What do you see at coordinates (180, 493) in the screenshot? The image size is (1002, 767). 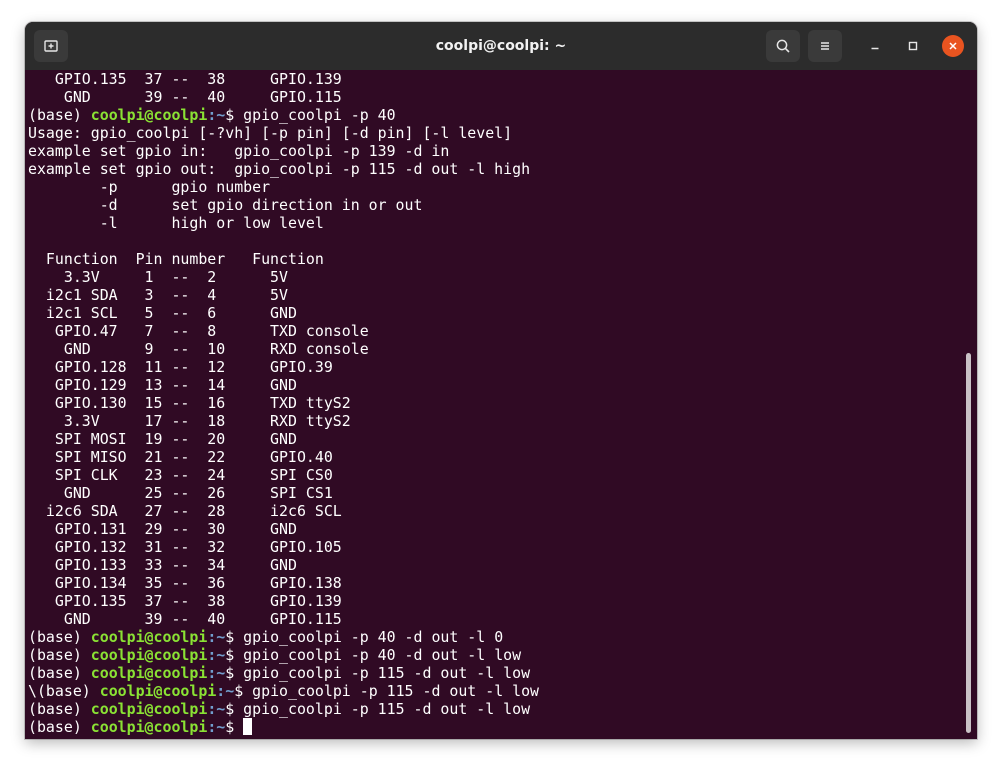 I see `output-line: GND 25 -- 26 SPI CS1` at bounding box center [180, 493].